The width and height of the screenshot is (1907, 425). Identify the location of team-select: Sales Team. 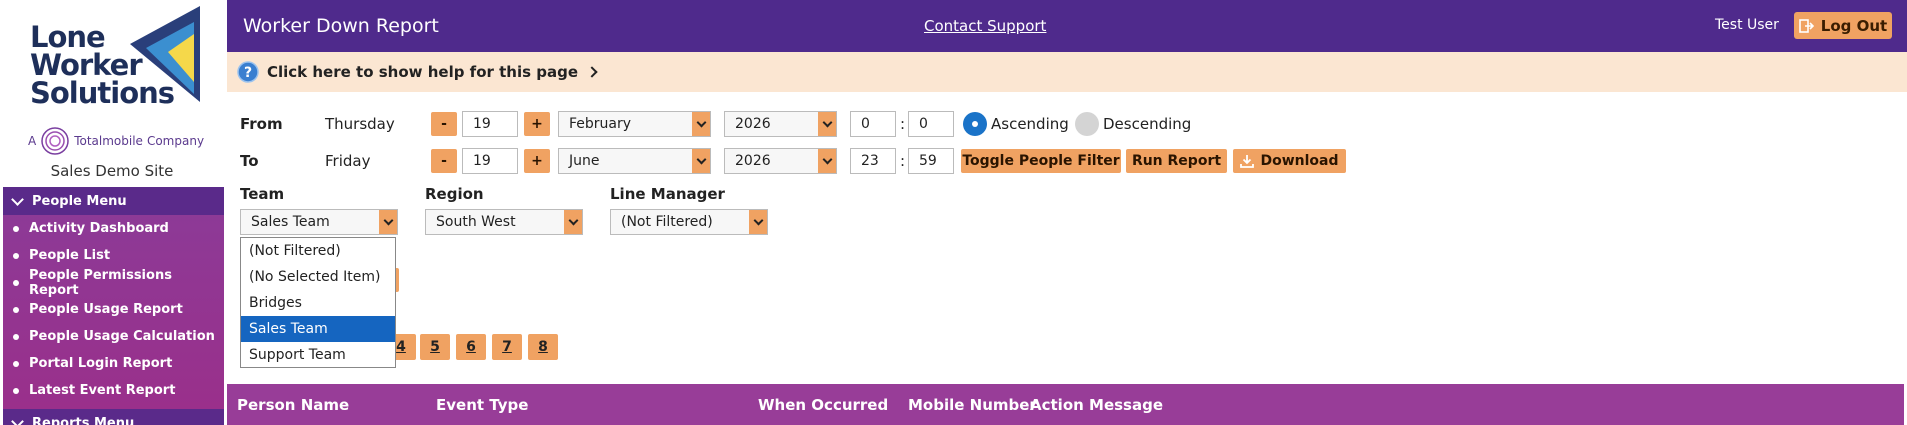
(319, 222).